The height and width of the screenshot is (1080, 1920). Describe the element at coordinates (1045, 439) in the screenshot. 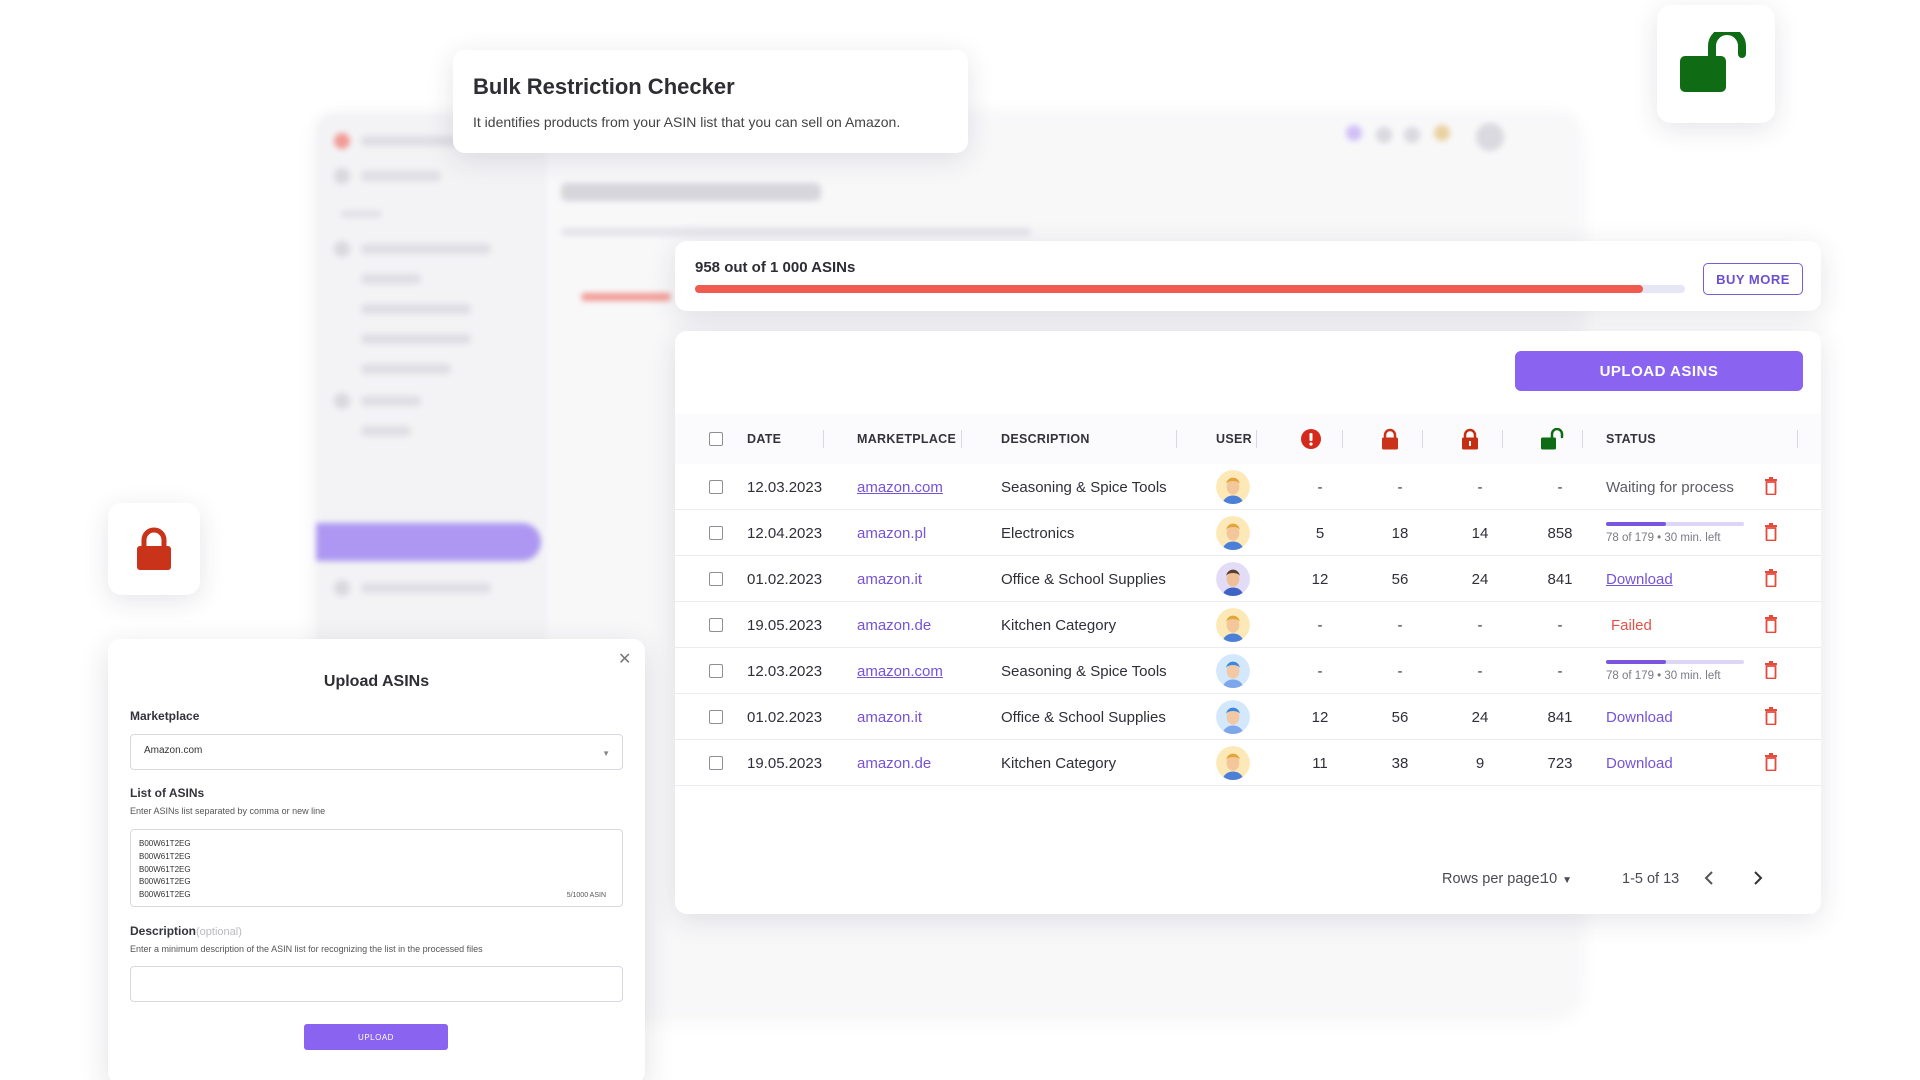

I see `header-description: DESCRIPTION` at that location.